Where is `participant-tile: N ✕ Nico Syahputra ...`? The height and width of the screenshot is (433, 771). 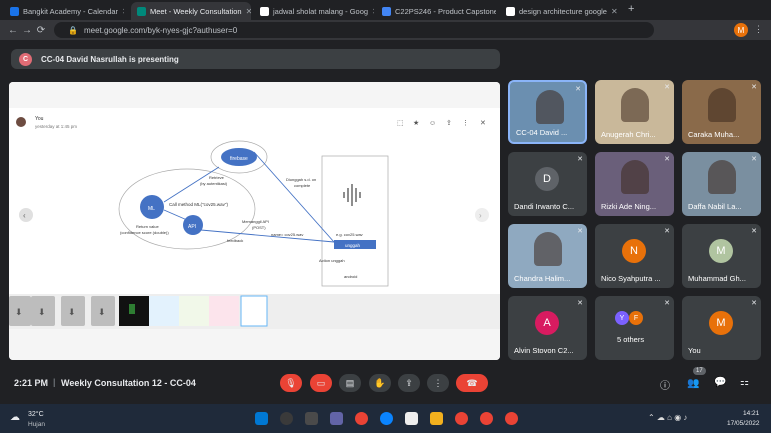 participant-tile: N ✕ Nico Syahputra ... is located at coordinates (634, 256).